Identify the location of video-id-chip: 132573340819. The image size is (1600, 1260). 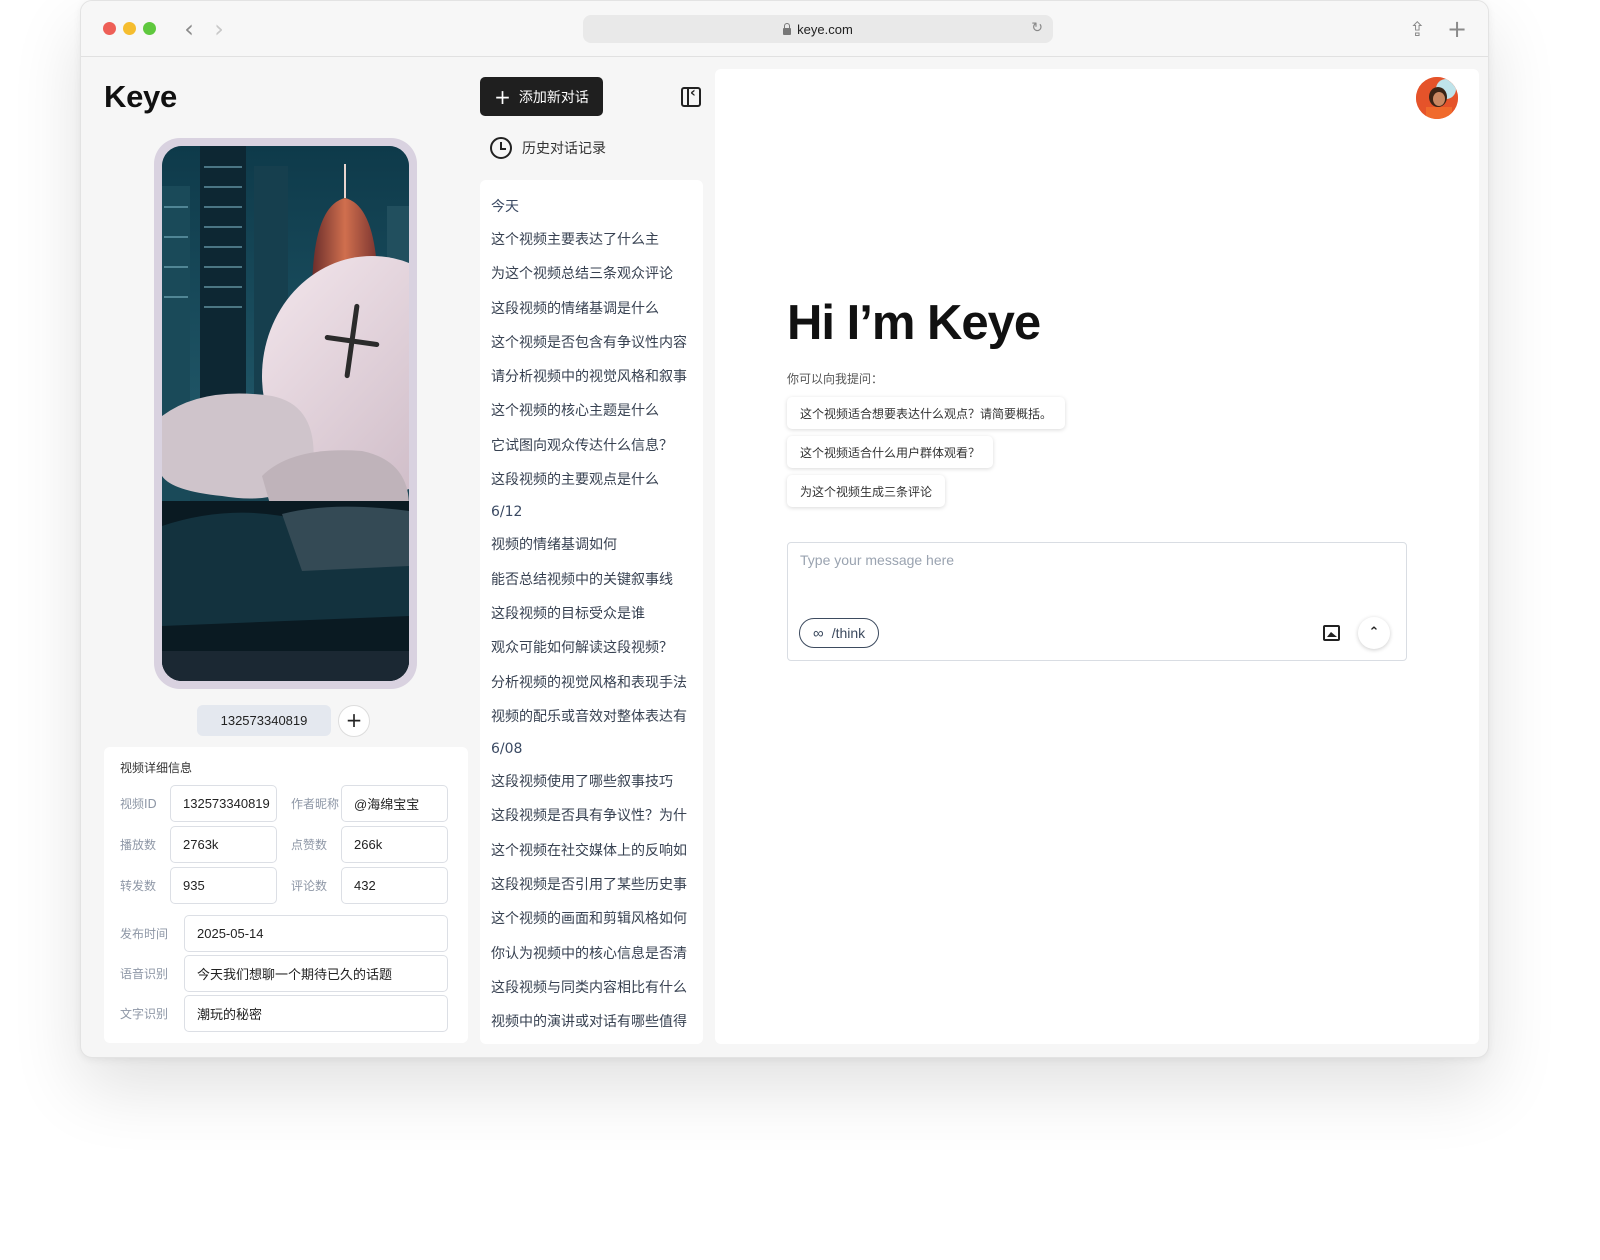
(264, 720).